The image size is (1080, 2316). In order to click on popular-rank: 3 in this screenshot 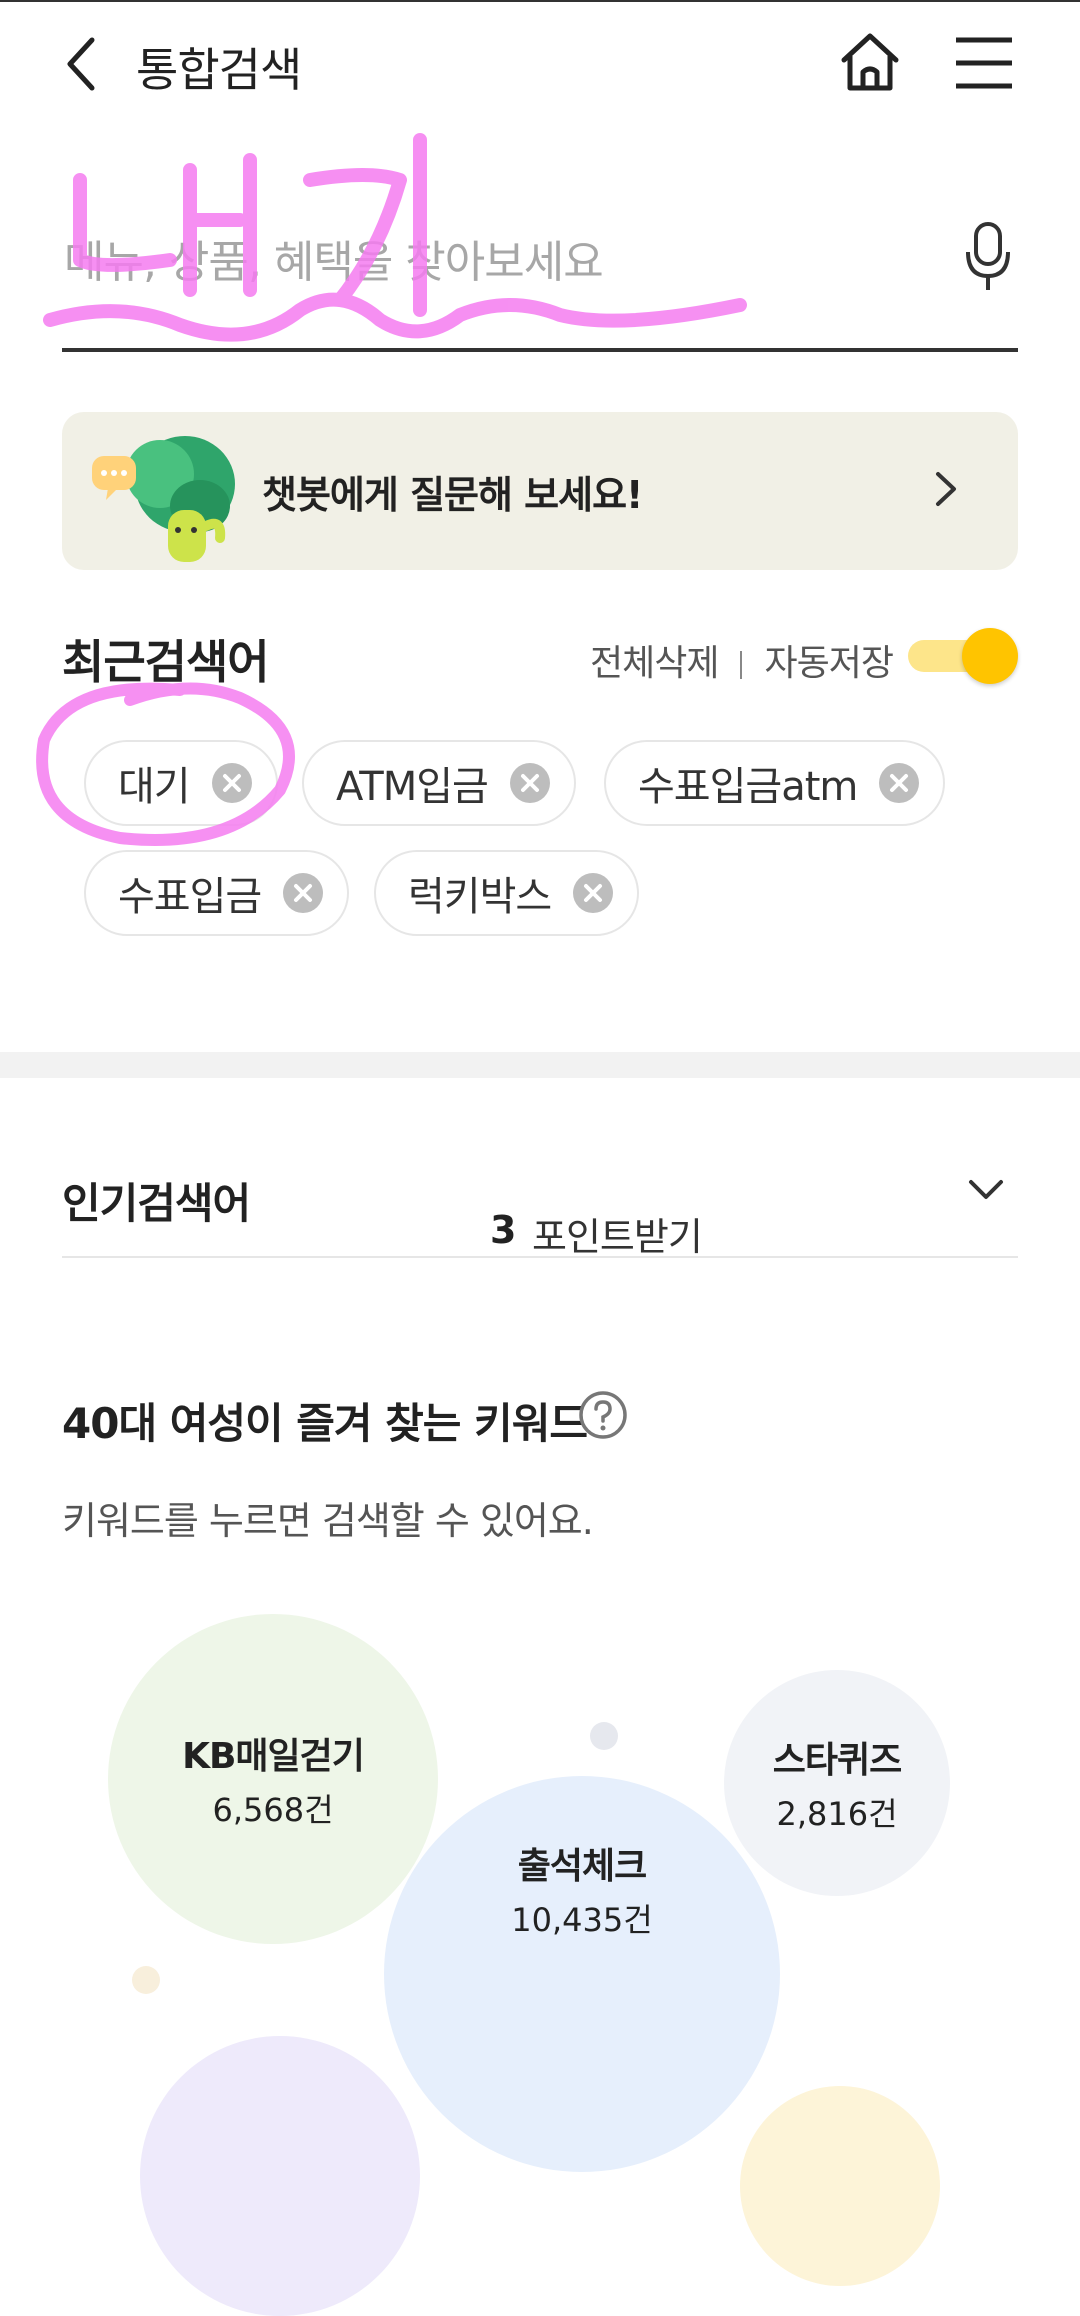, I will do `click(503, 1230)`.